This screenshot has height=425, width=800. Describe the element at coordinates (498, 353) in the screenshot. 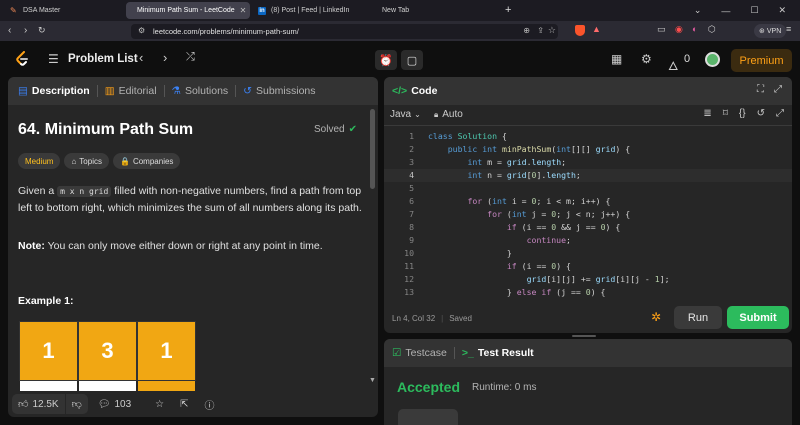

I see `tab-test-result: >_ Test Result` at that location.